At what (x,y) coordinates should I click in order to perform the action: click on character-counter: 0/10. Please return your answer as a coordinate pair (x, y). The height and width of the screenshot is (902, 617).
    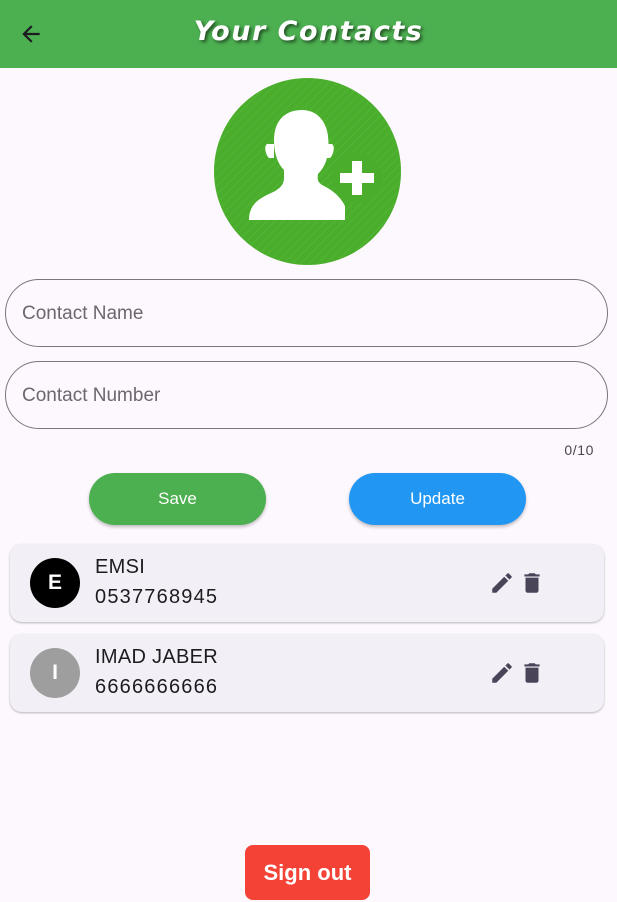
    Looking at the image, I should click on (579, 450).